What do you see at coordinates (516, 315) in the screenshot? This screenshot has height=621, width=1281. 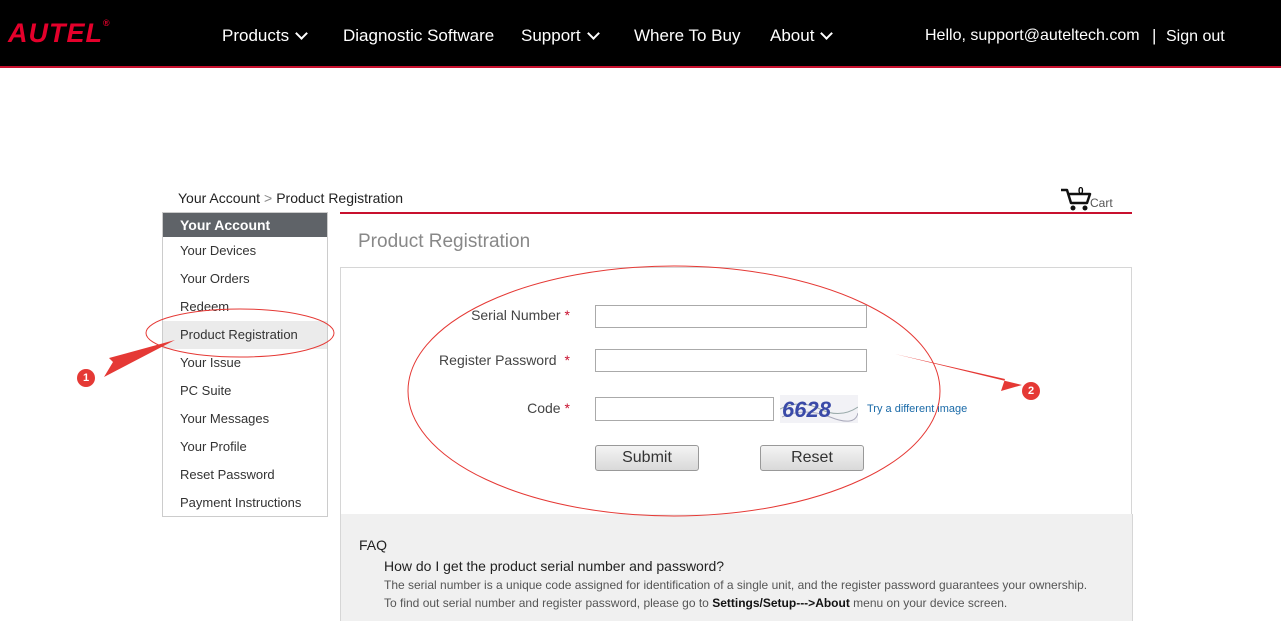 I see `serial-number-label-text: Serial Number` at bounding box center [516, 315].